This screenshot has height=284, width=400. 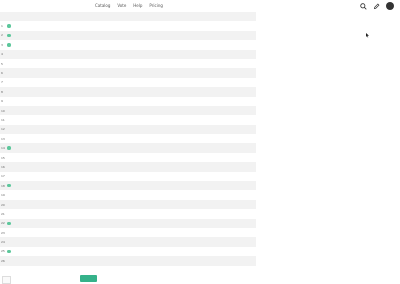 What do you see at coordinates (3, 251) in the screenshot?
I see `row-index: 25` at bounding box center [3, 251].